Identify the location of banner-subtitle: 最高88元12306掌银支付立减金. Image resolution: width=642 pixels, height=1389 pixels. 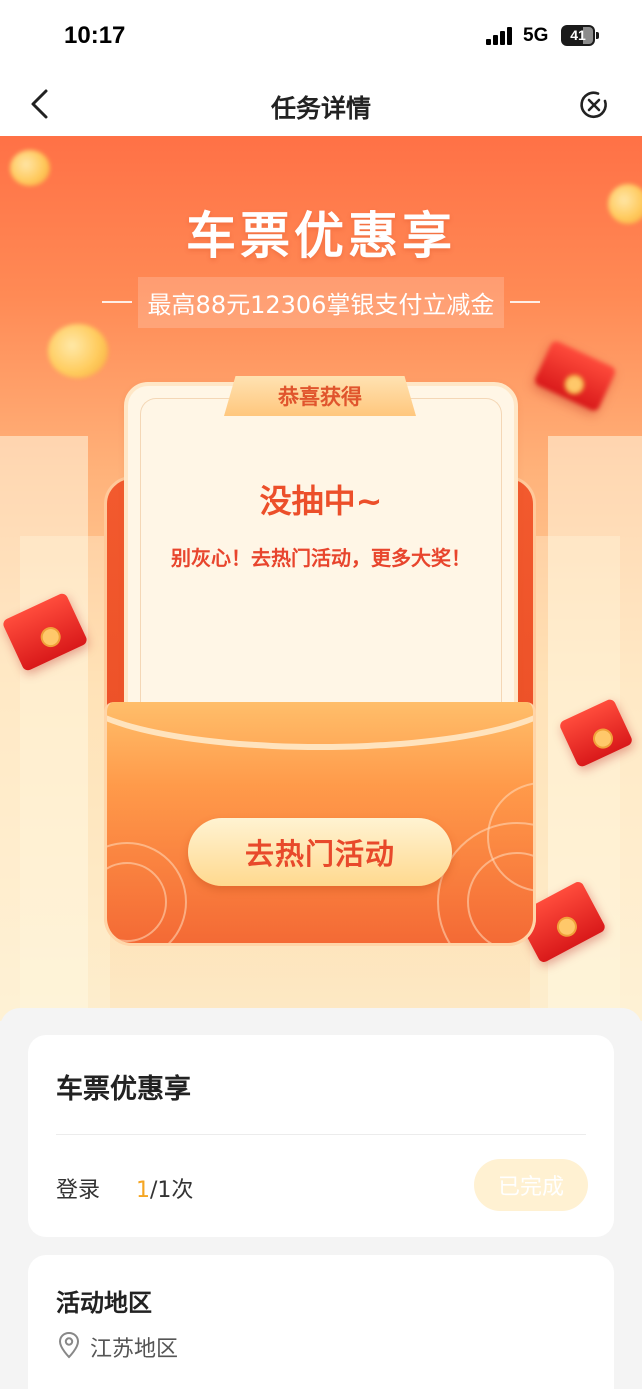
(321, 302).